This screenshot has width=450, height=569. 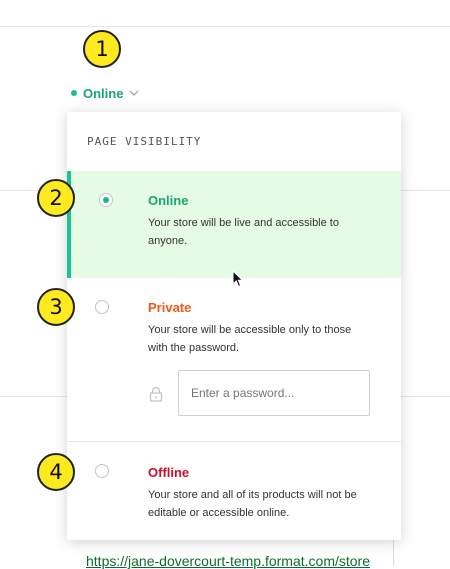 What do you see at coordinates (102, 471) in the screenshot?
I see `radio-offline` at bounding box center [102, 471].